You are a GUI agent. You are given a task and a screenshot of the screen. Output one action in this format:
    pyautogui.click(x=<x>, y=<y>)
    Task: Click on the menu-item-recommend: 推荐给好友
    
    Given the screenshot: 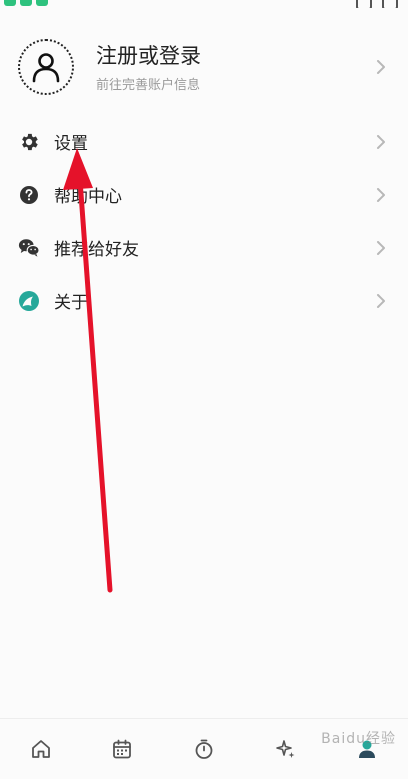 What is the action you would take?
    pyautogui.click(x=204, y=247)
    